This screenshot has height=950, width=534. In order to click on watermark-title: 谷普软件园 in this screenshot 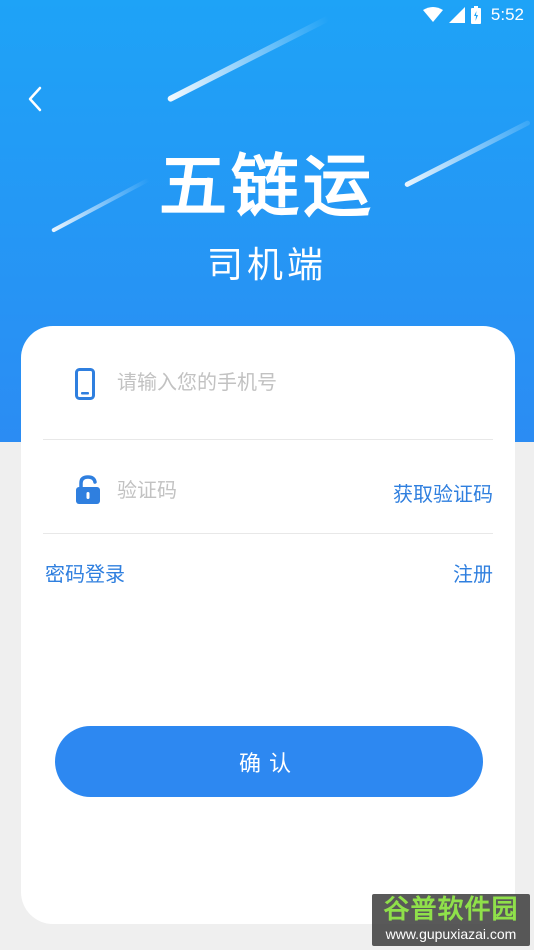, I will do `click(451, 910)`.